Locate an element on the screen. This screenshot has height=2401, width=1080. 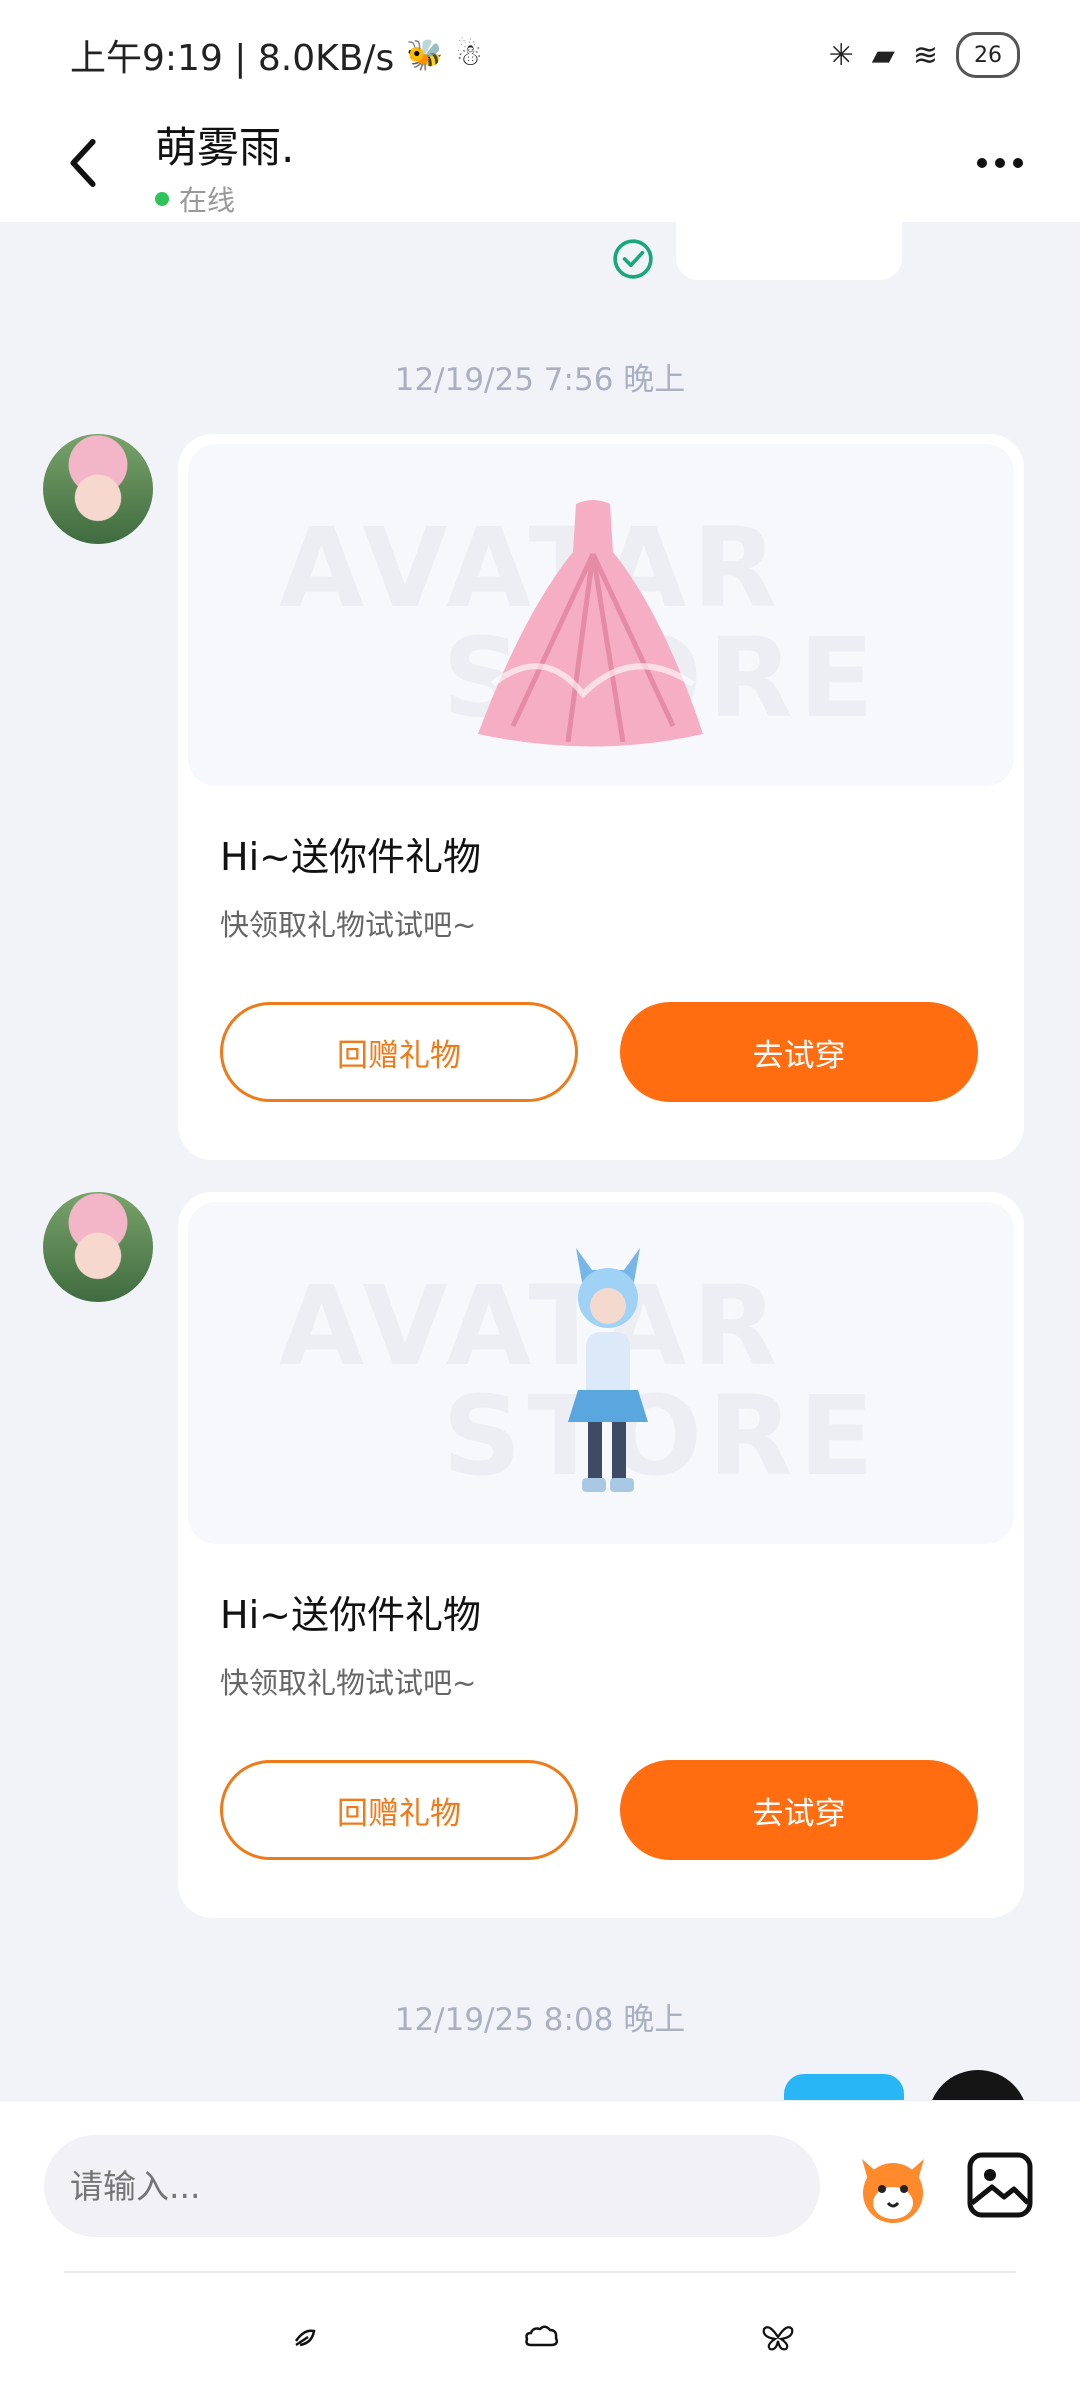
check-circle-icon is located at coordinates (633, 259).